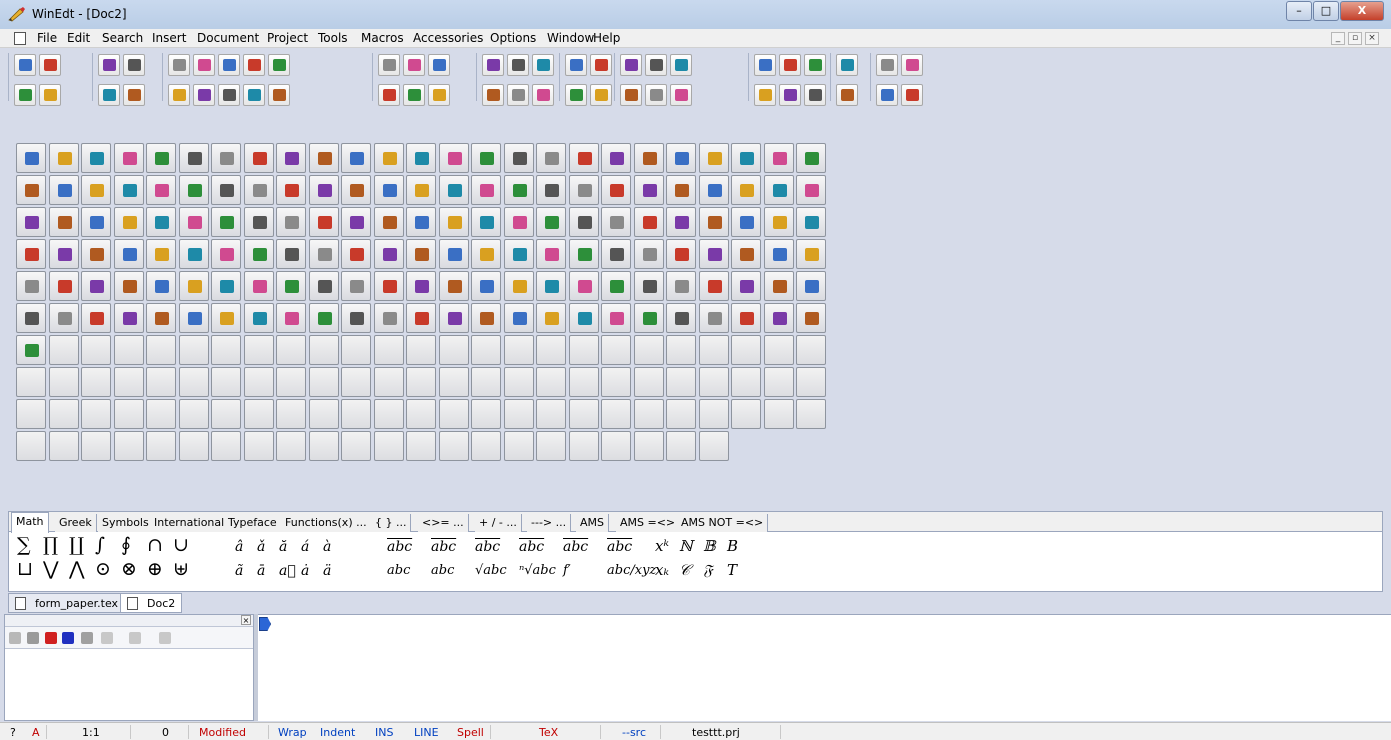  Describe the element at coordinates (103, 569) in the screenshot. I see `palette-symbol: ⊙` at that location.